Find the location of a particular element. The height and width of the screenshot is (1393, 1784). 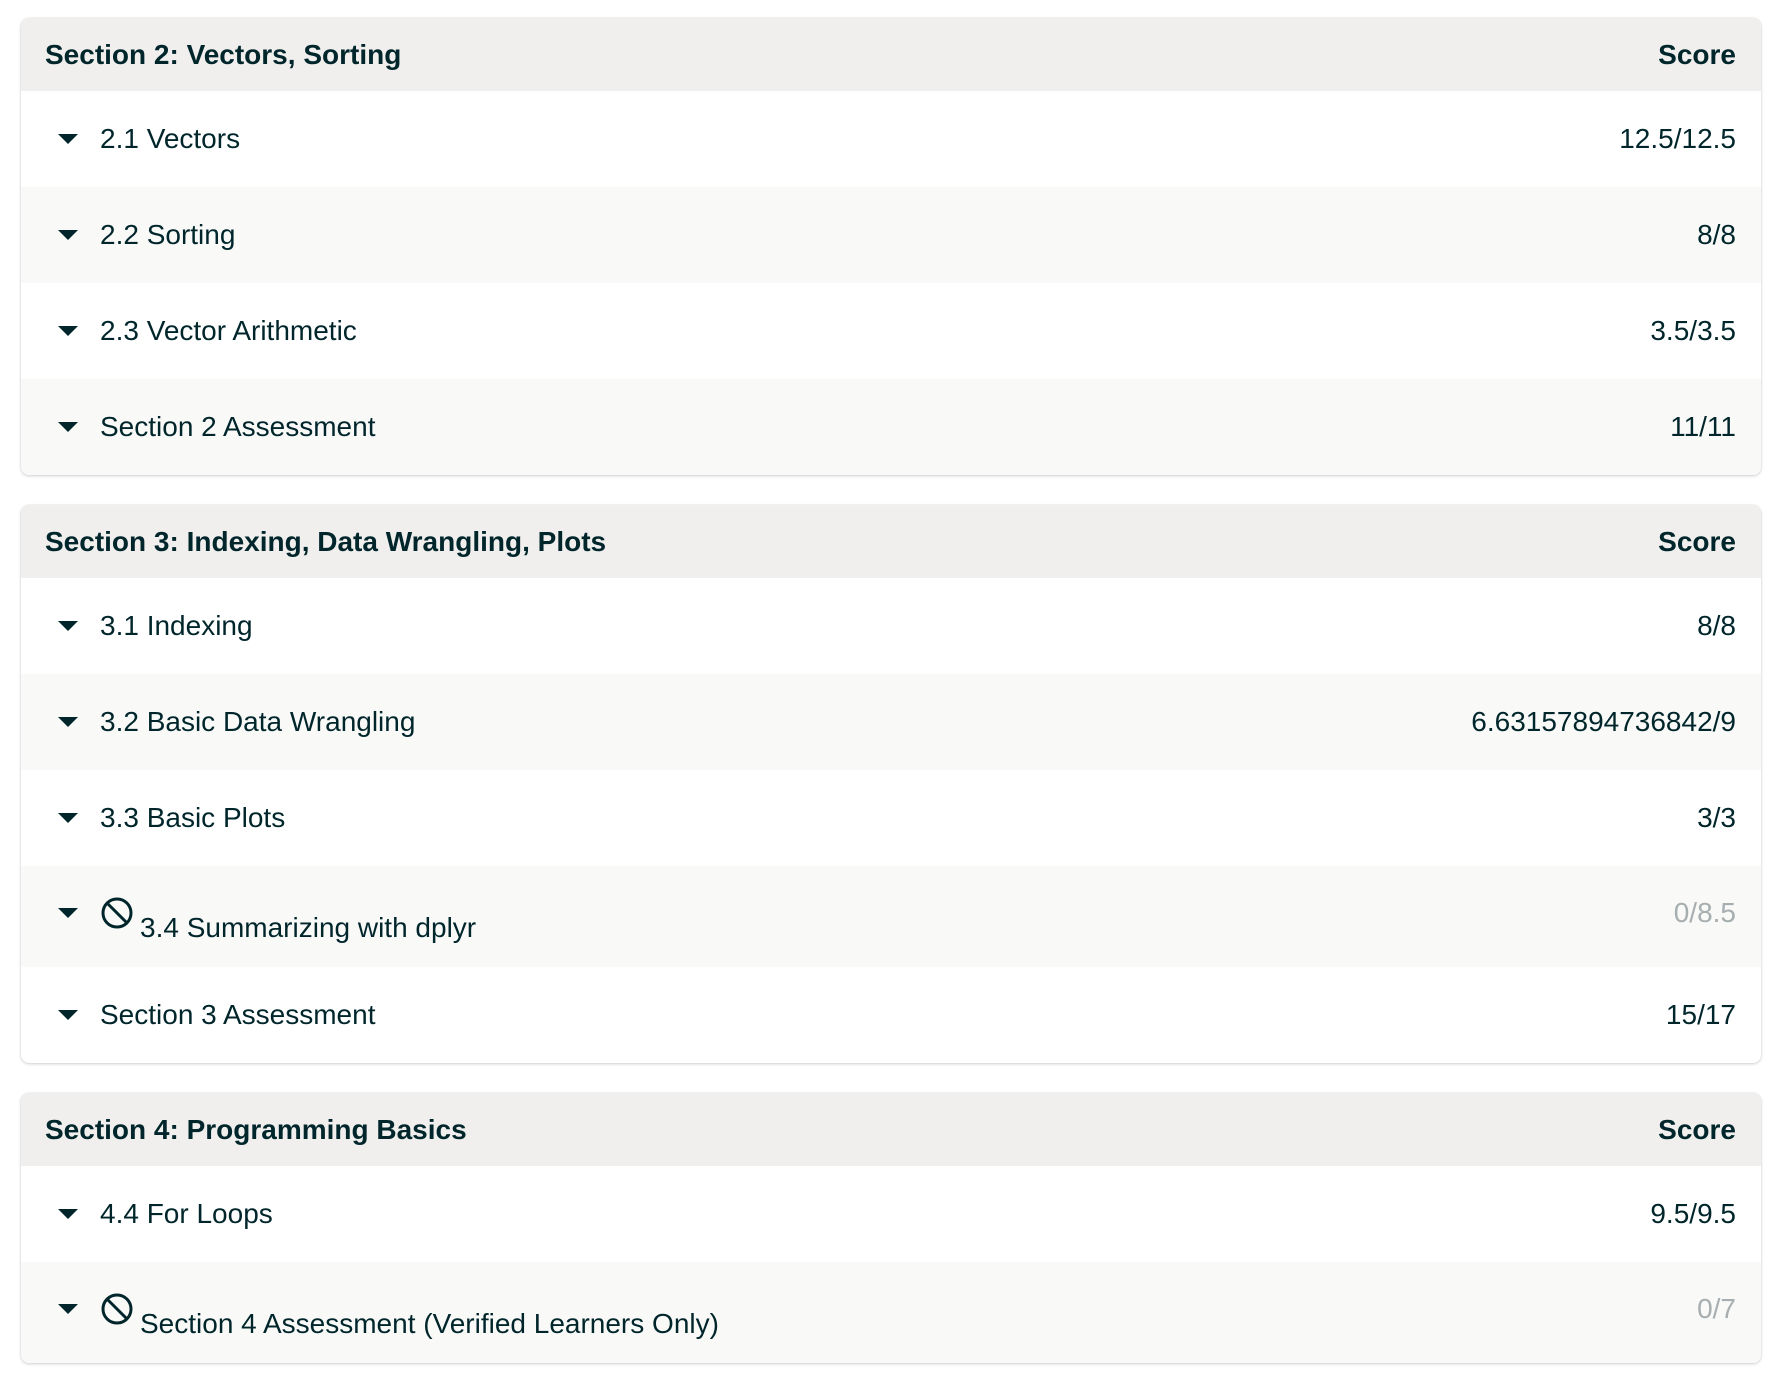

subsection-row: Section 3 Assessment 15/17 is located at coordinates (891, 1015).